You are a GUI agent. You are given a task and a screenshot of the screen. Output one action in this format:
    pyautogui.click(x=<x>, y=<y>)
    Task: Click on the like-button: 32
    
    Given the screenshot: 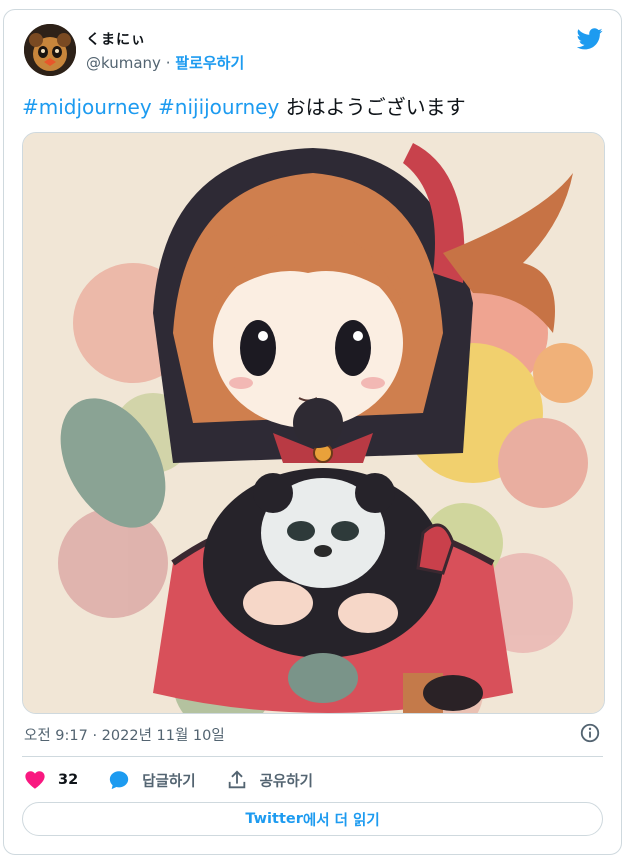 What is the action you would take?
    pyautogui.click(x=51, y=780)
    